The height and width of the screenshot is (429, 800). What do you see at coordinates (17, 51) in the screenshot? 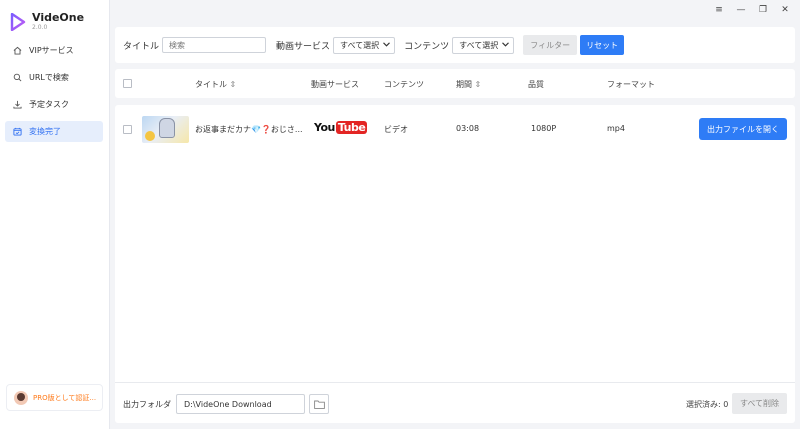
I see `home-icon` at bounding box center [17, 51].